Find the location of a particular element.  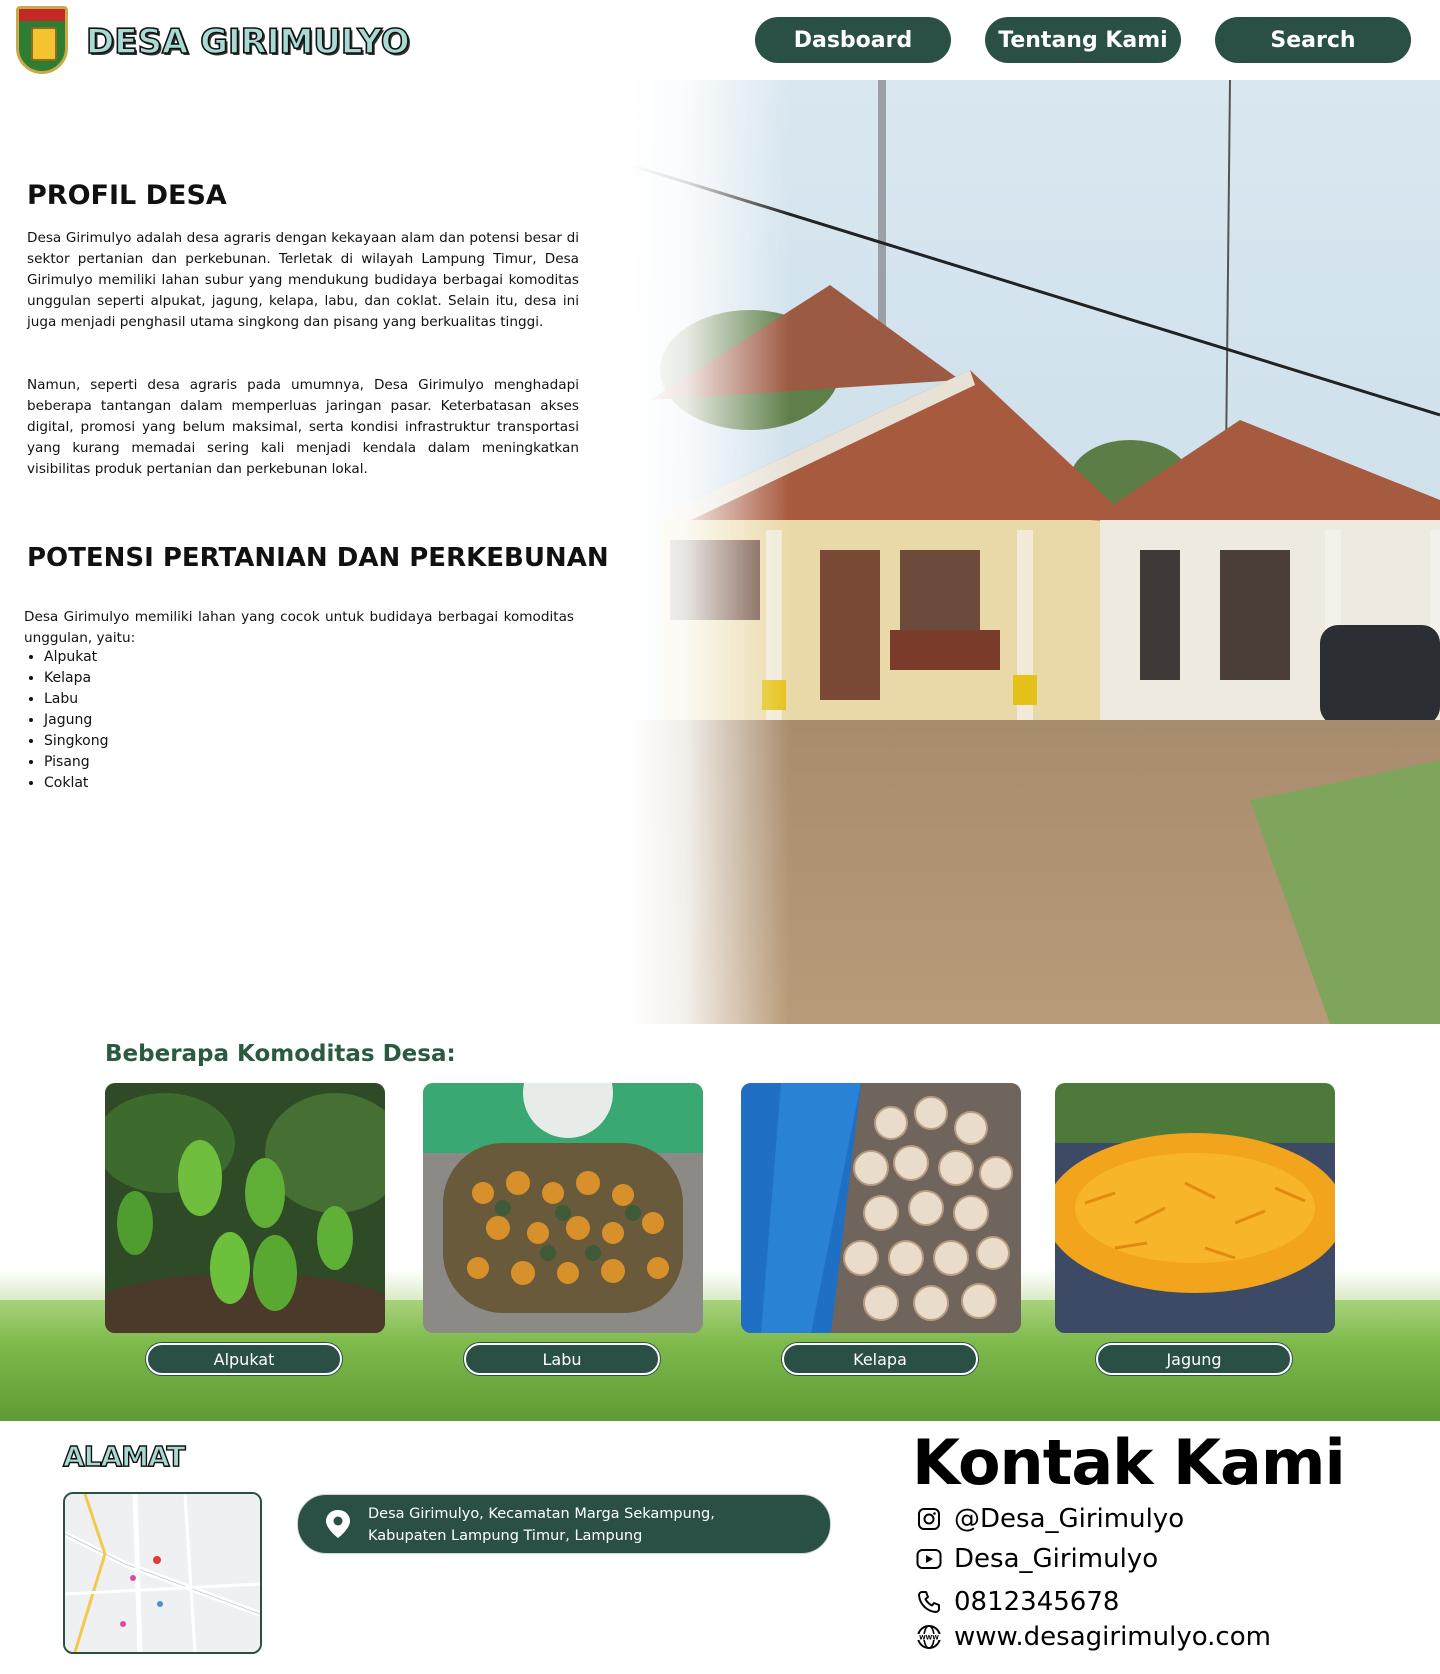

phone-icon is located at coordinates (929, 1602).